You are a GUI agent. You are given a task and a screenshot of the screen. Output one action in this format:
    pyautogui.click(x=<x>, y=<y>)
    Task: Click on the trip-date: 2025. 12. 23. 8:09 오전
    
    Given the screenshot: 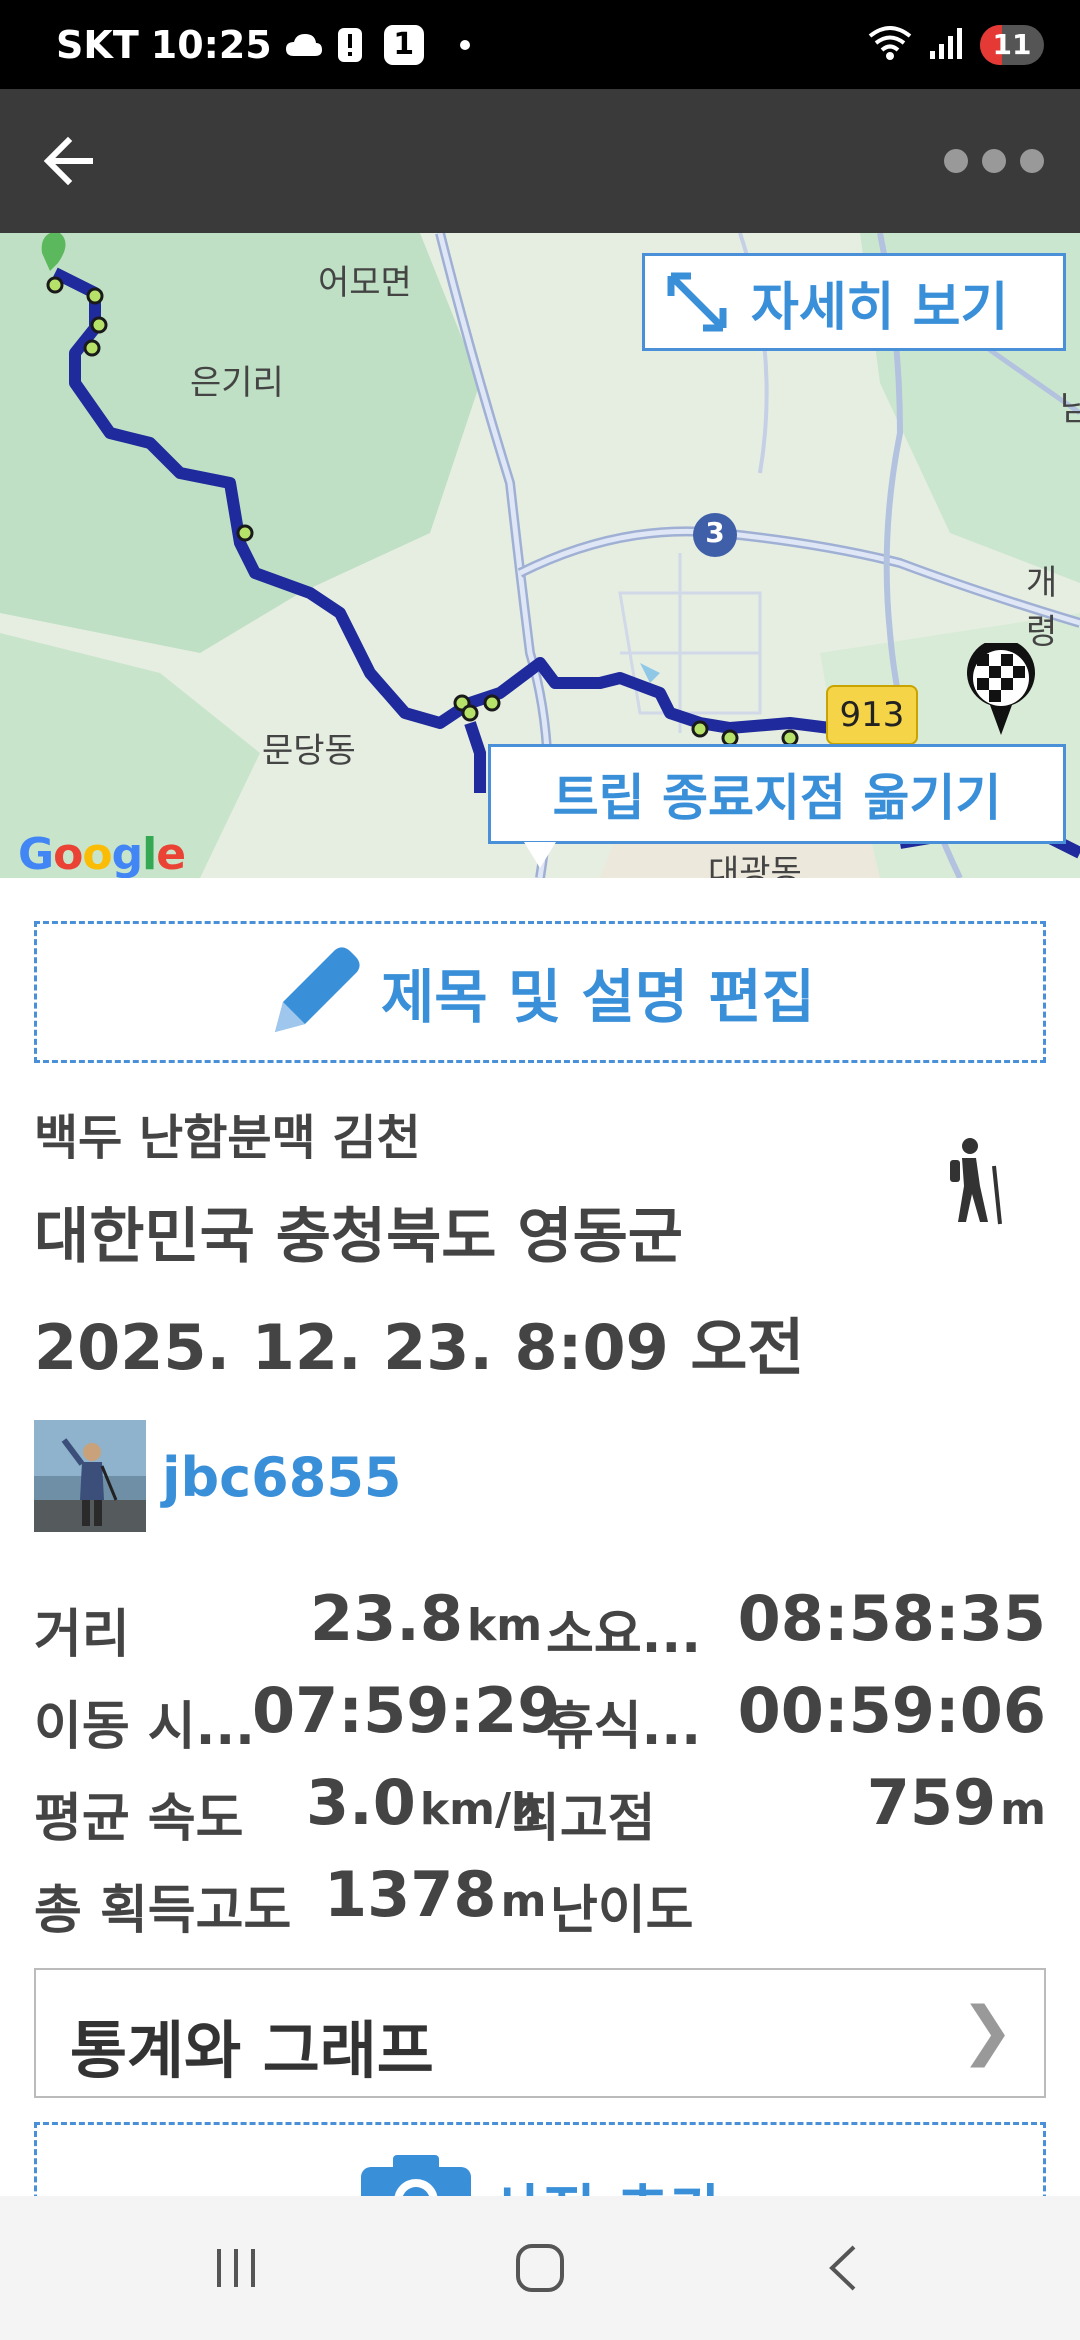 What is the action you would take?
    pyautogui.click(x=419, y=1347)
    